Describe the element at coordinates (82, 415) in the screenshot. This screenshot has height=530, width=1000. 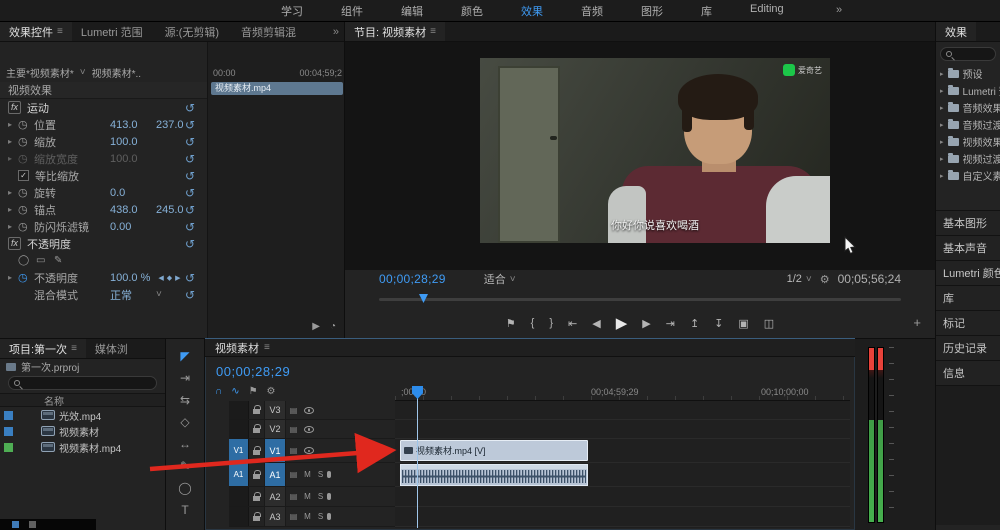
I see `project-item: 光效.mp4` at that location.